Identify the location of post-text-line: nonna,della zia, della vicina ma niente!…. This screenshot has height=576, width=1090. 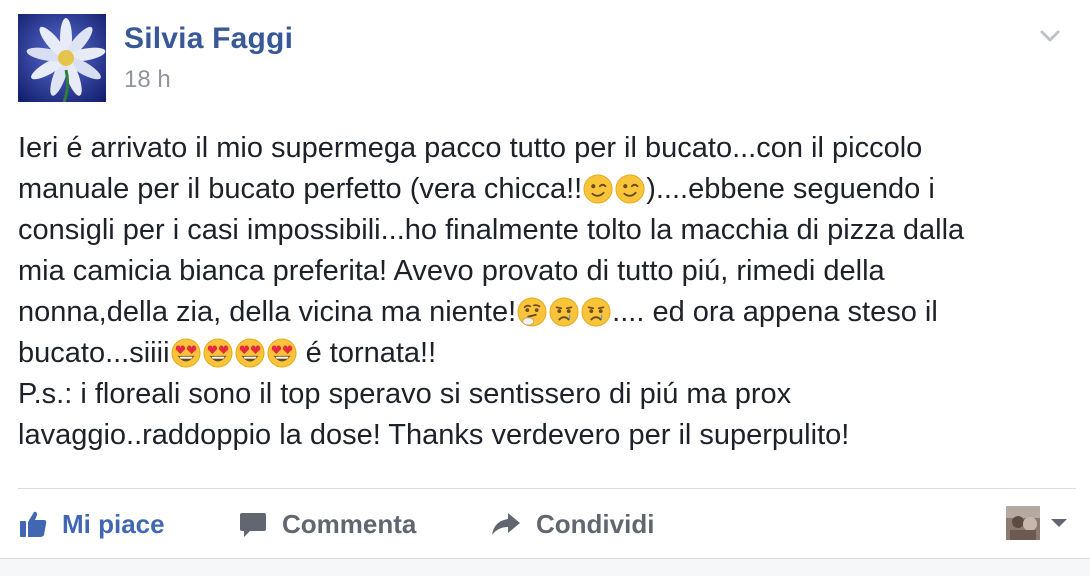
(548, 312).